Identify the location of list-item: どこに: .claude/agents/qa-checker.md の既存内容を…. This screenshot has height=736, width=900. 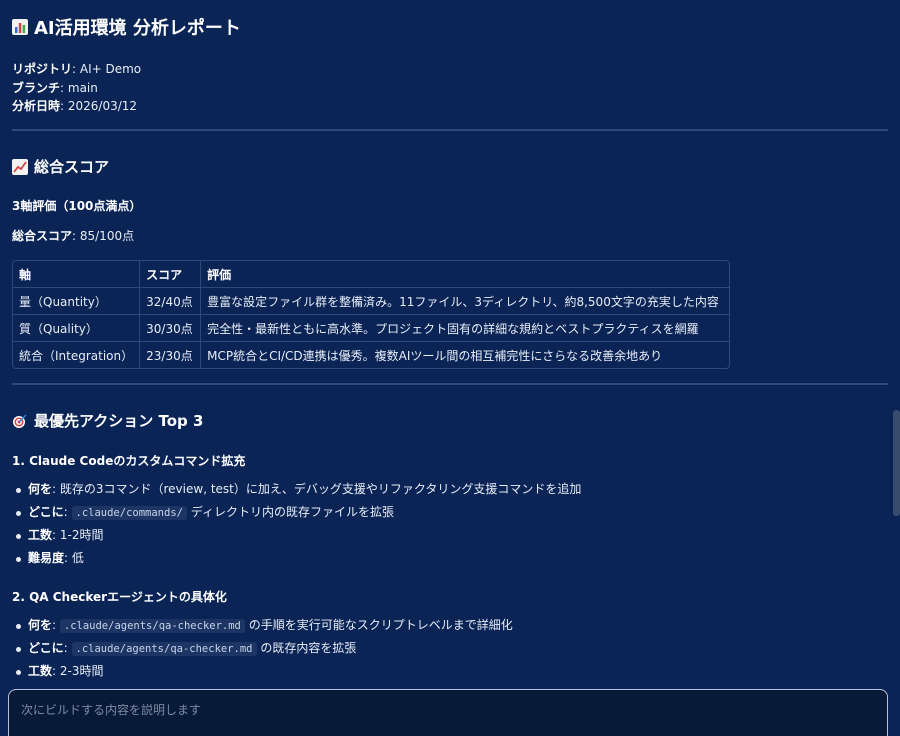
(262, 648).